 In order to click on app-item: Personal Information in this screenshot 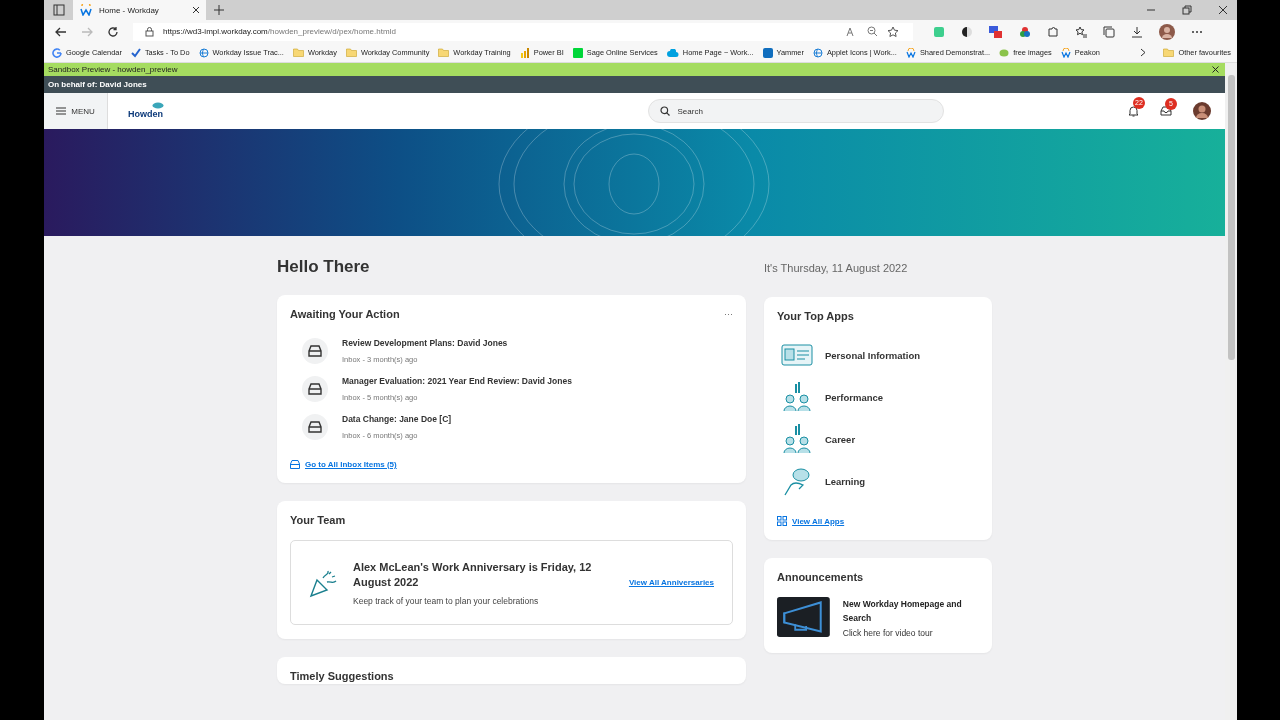, I will do `click(880, 355)`.